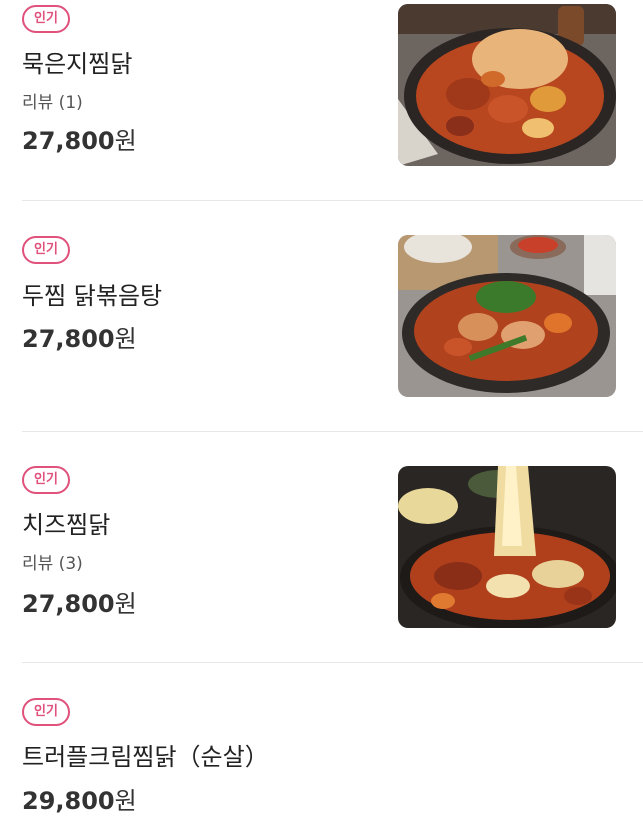 This screenshot has width=643, height=832. I want to click on menu-item-price: 29,800원, so click(79, 798).